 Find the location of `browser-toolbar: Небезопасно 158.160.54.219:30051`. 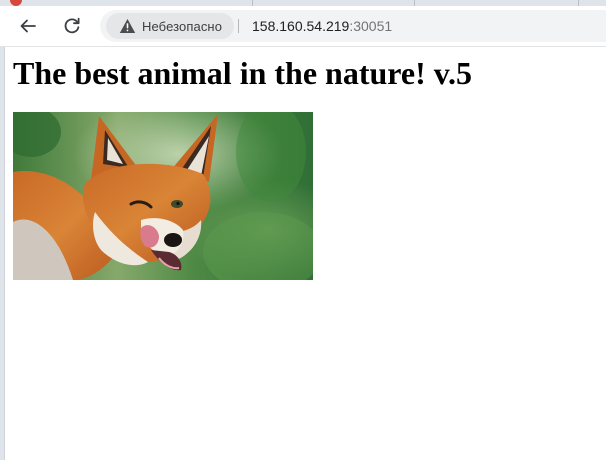

browser-toolbar: Небезопасно 158.160.54.219:30051 is located at coordinates (303, 26).